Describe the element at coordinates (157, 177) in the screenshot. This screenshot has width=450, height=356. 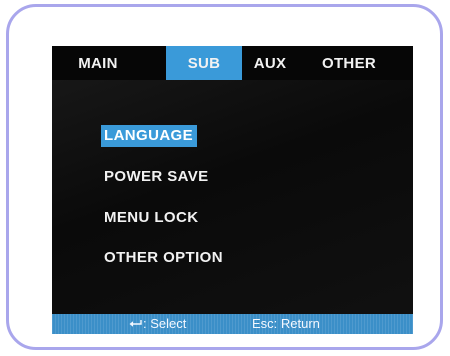
I see `menu-item-power-save: POWER SAVE` at that location.